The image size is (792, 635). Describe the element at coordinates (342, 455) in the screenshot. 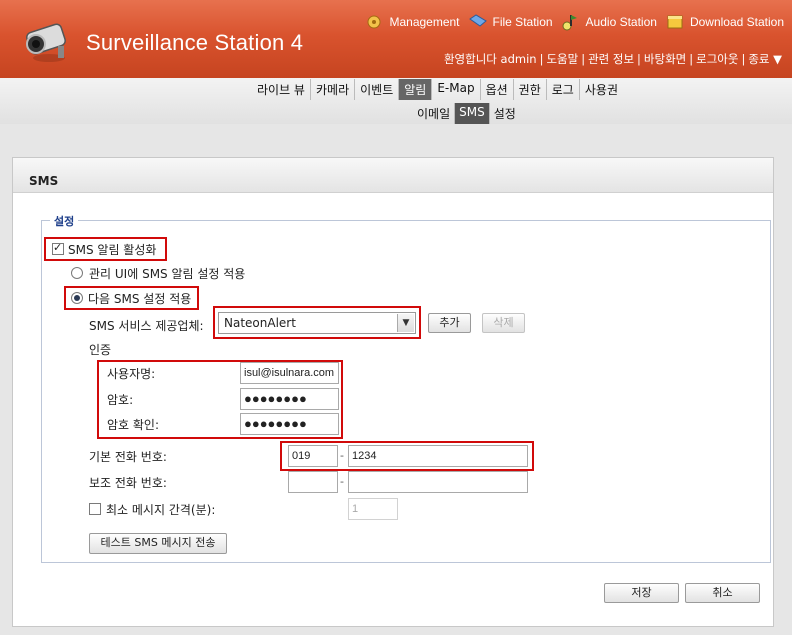

I see `primary-phone-dash: -` at that location.